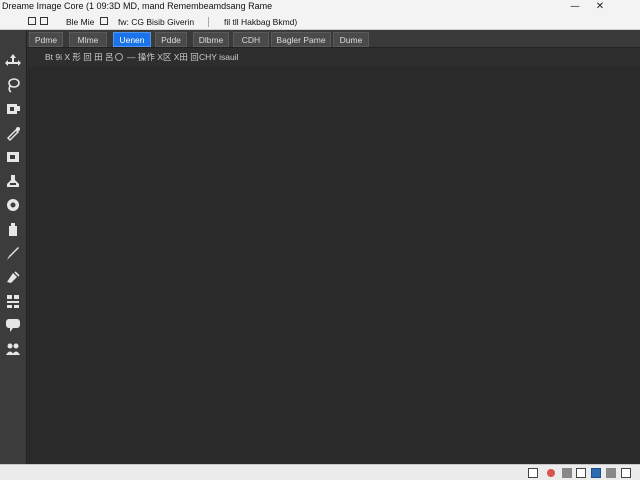 This screenshot has width=640, height=480. I want to click on crop-tool, so click(13, 109).